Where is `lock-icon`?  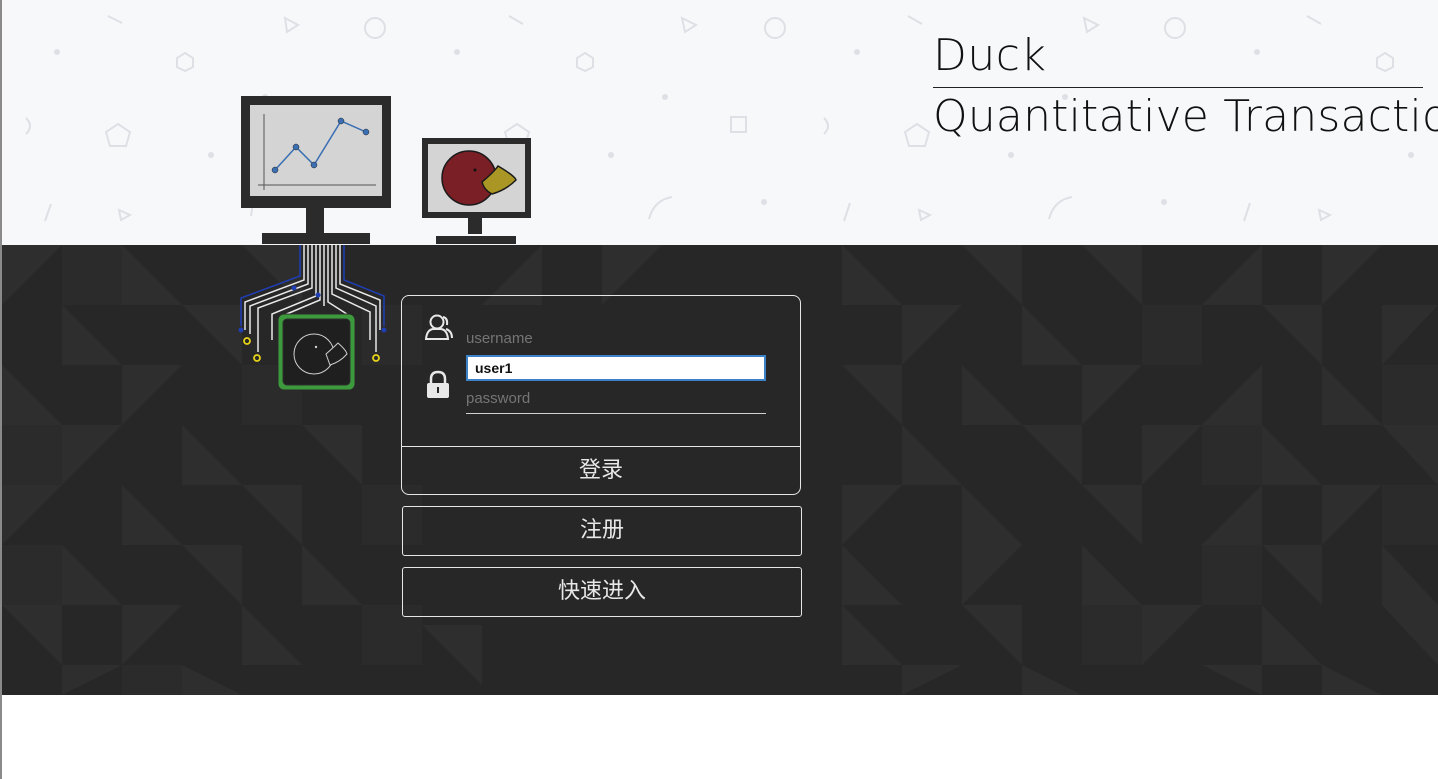
lock-icon is located at coordinates (438, 387).